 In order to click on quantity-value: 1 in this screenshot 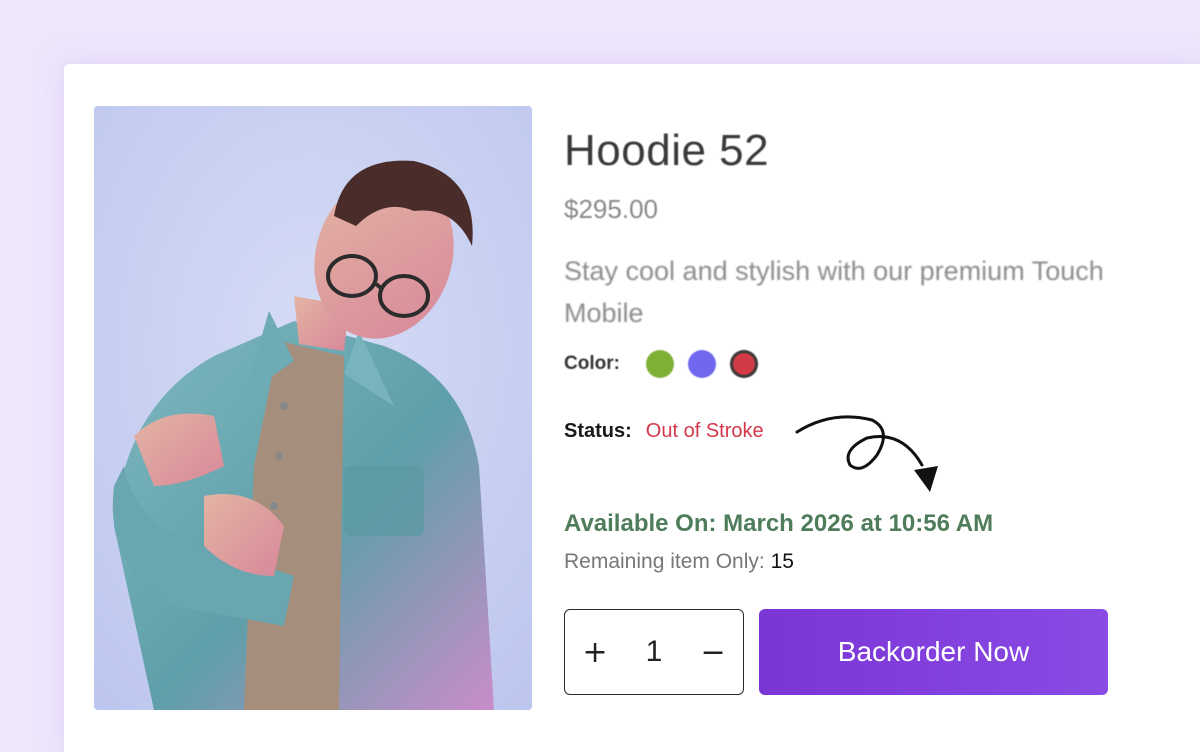, I will do `click(654, 652)`.